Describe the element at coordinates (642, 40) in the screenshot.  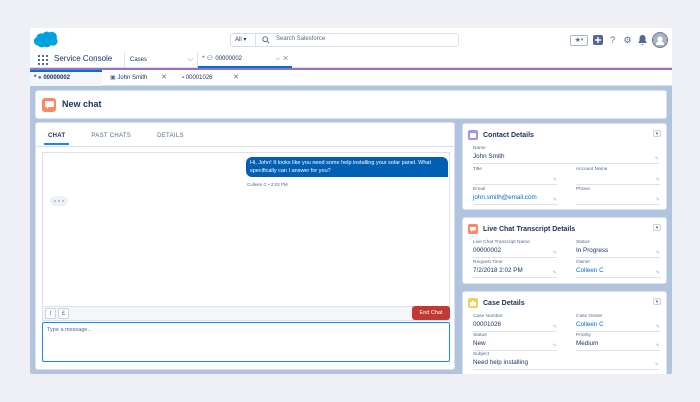
I see `bell-icon` at that location.